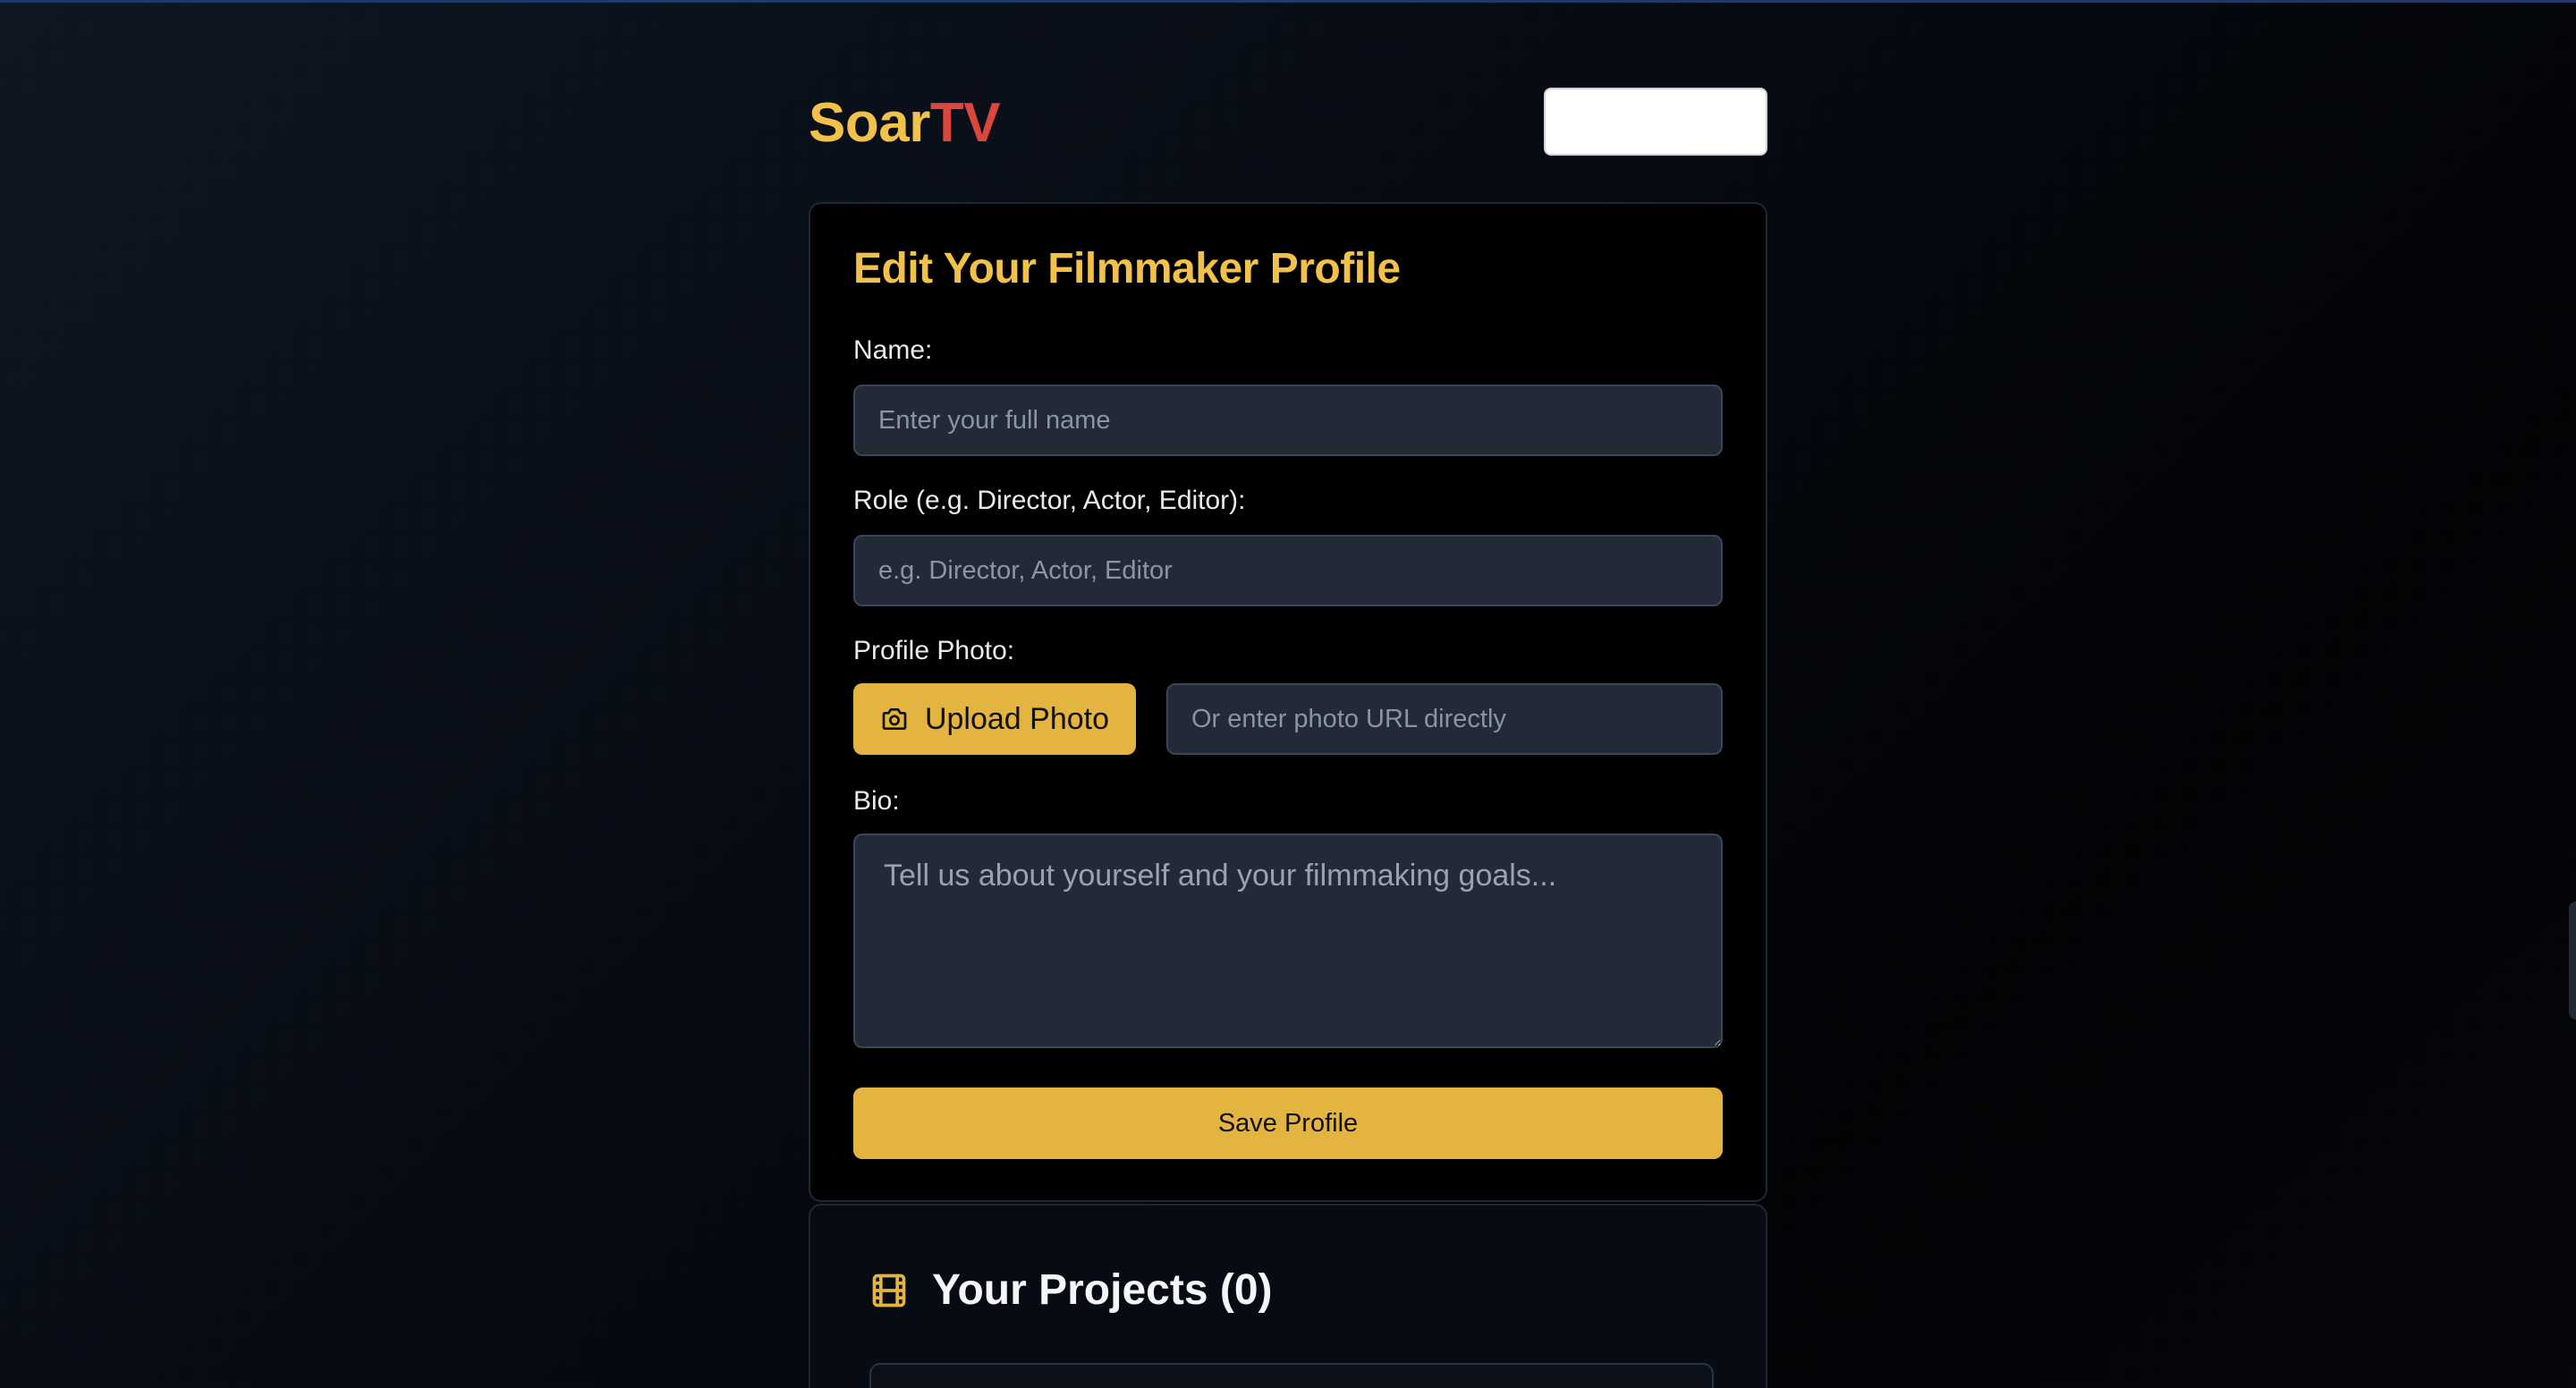  I want to click on upload-photo-label: Upload Photo, so click(1017, 719).